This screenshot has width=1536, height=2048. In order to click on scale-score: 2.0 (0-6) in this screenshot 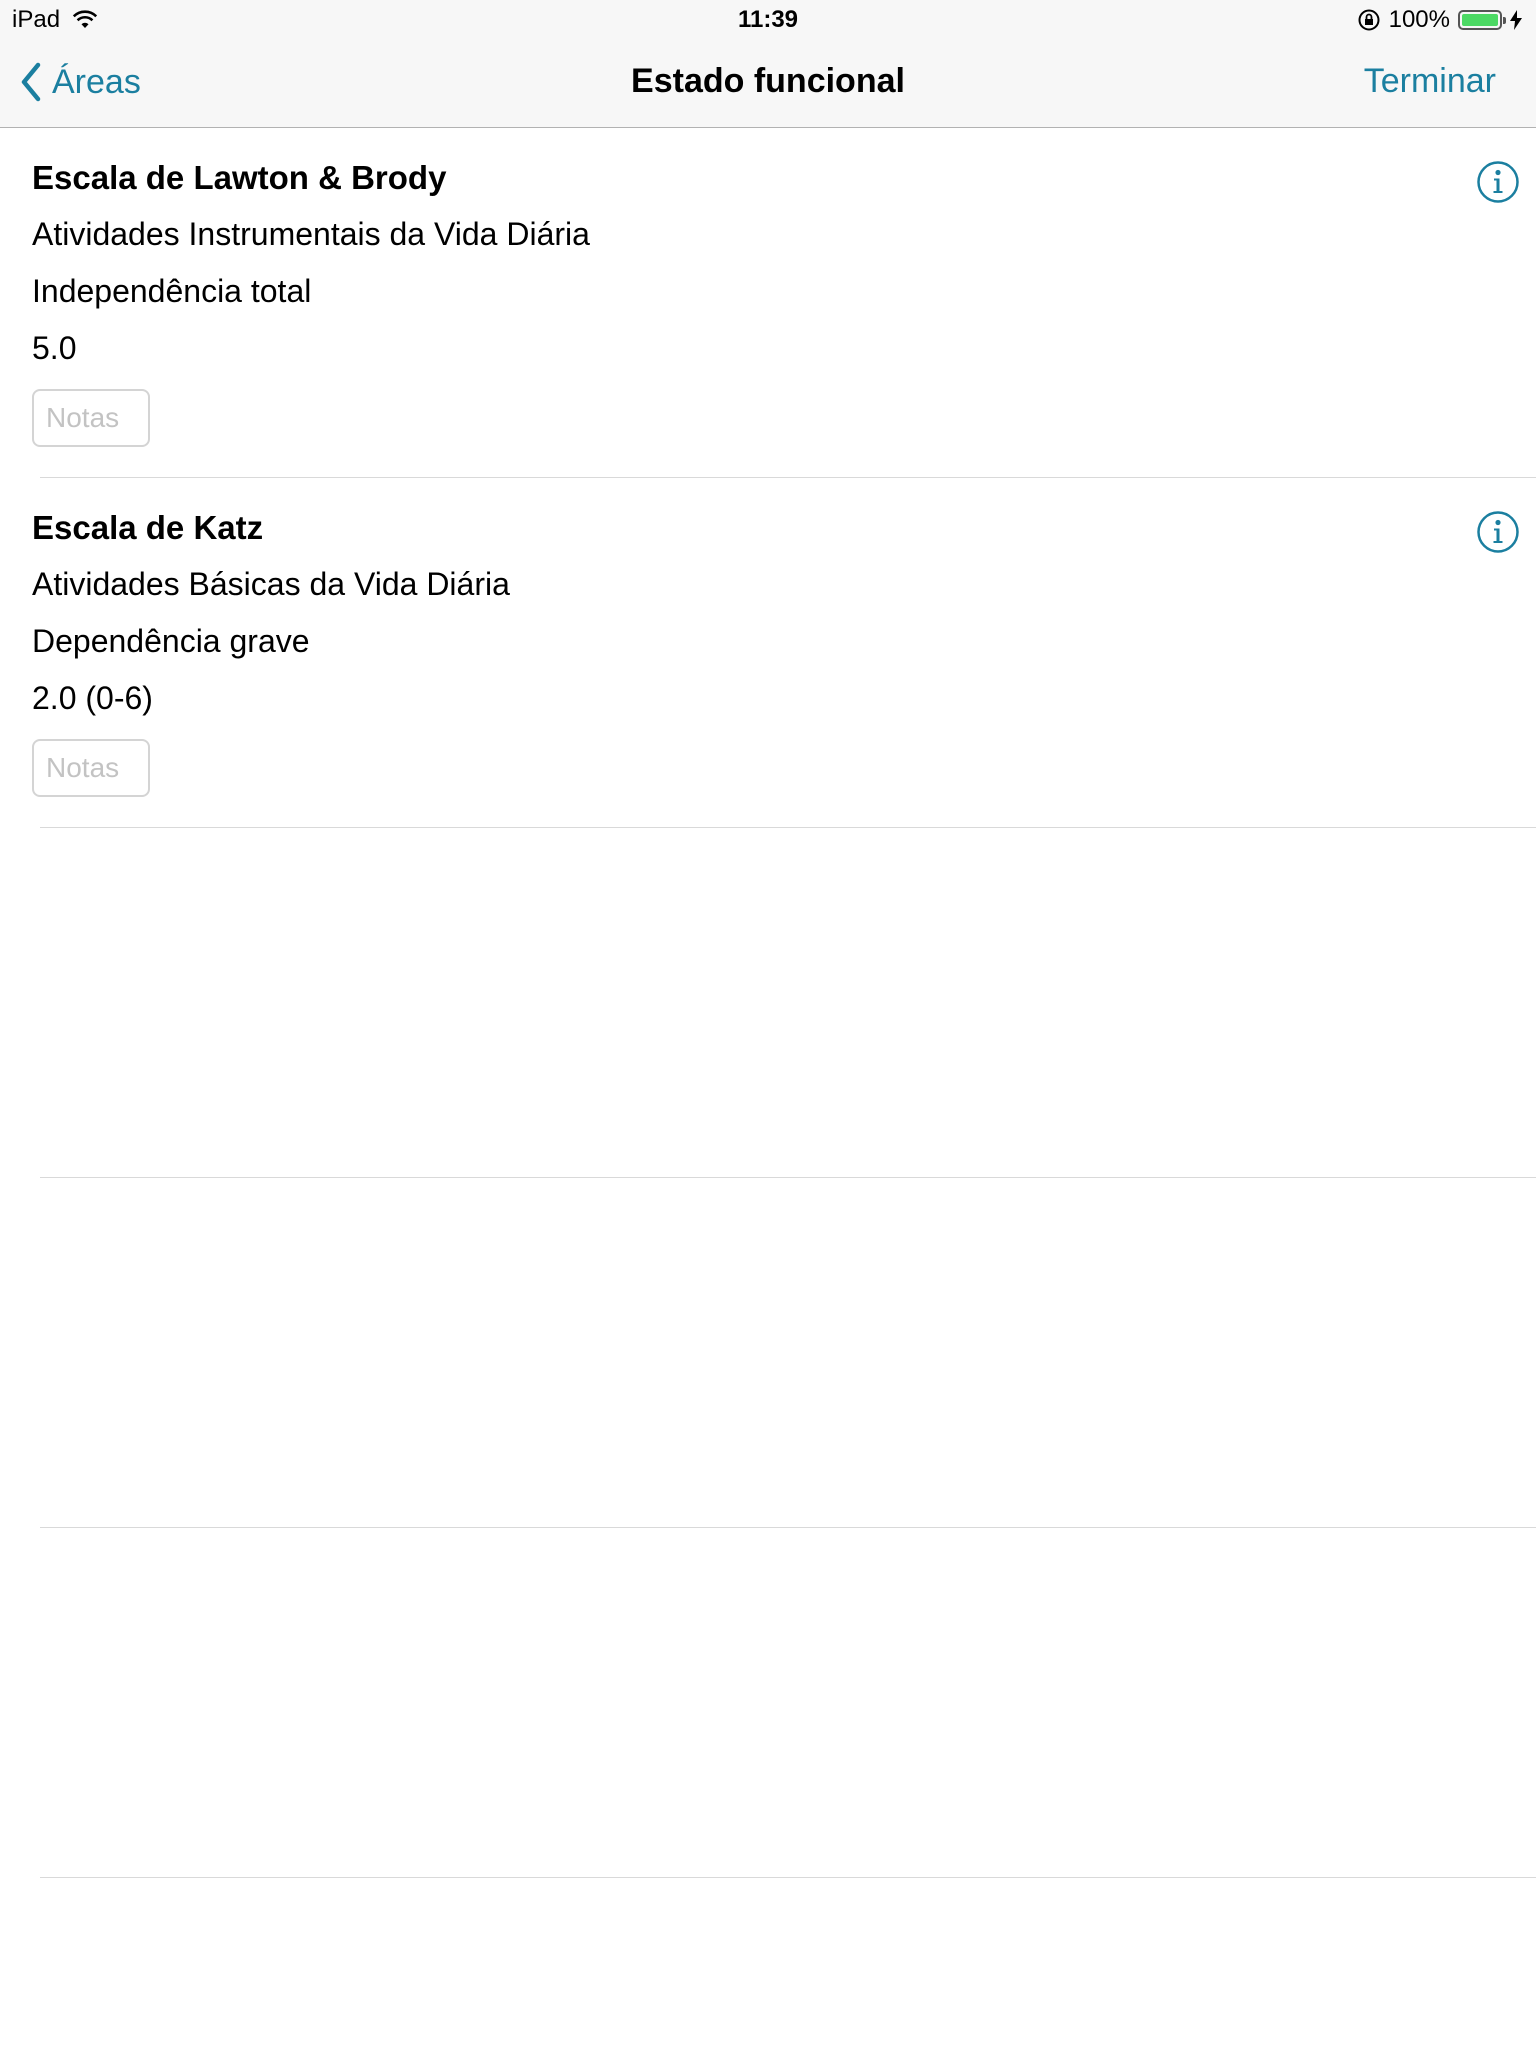, I will do `click(92, 698)`.